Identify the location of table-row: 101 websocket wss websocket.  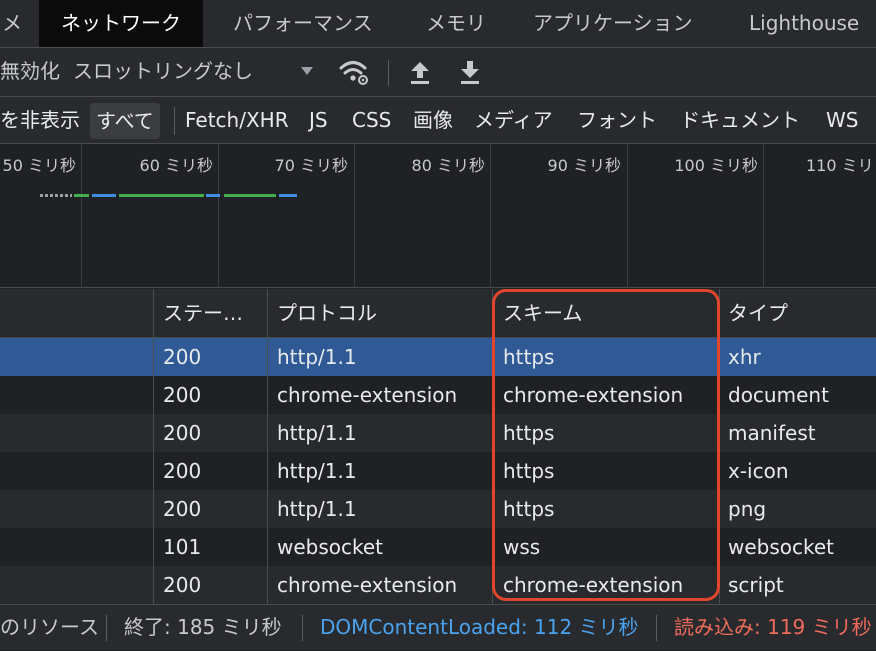
(438, 547).